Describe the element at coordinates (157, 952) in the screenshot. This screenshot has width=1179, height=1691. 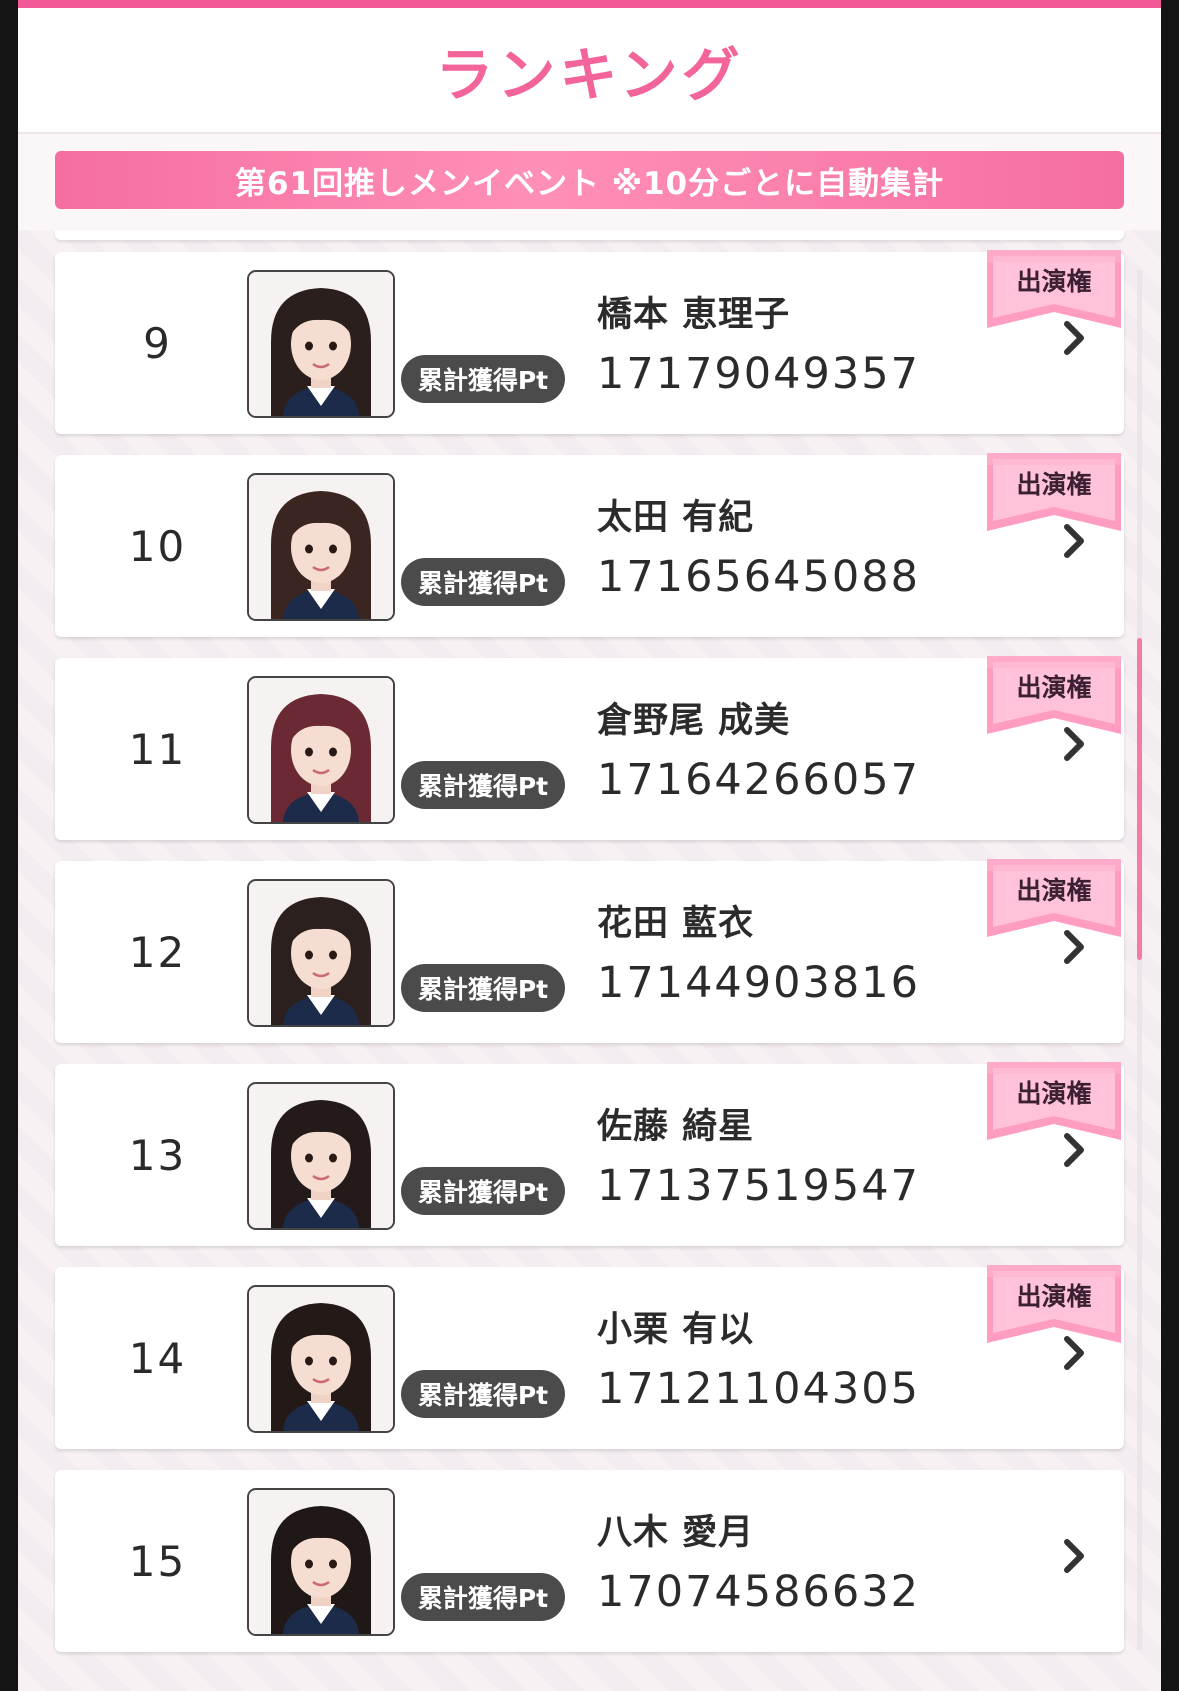
I see `rank-number: 12` at that location.